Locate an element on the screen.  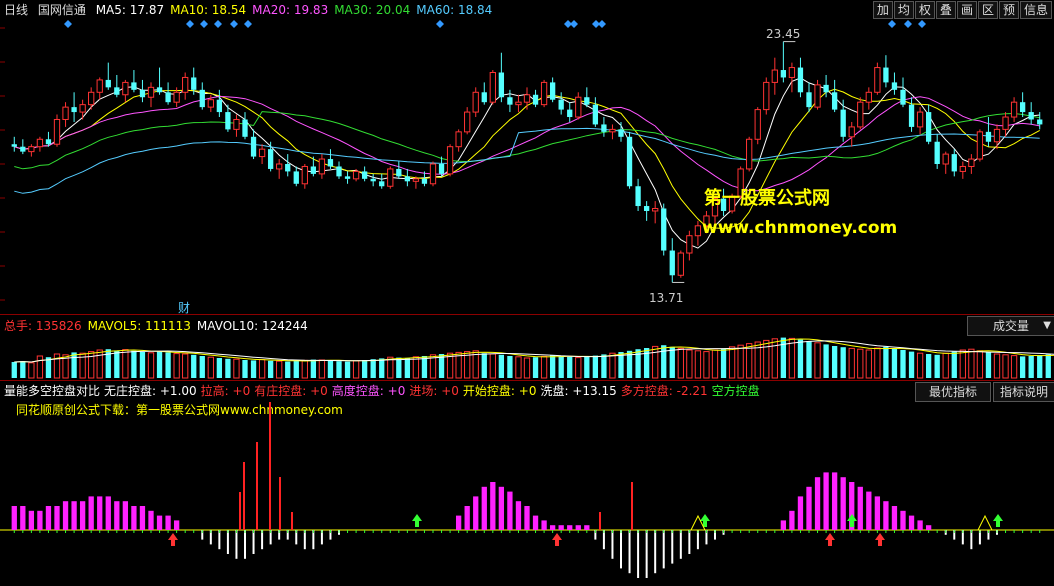
ma60-line is located at coordinates (527, 160).